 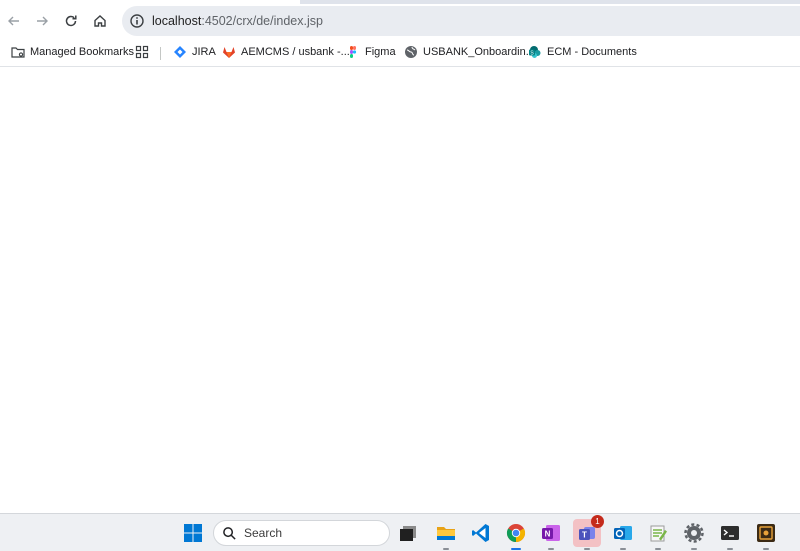 I want to click on chrome-icon, so click(x=516, y=533).